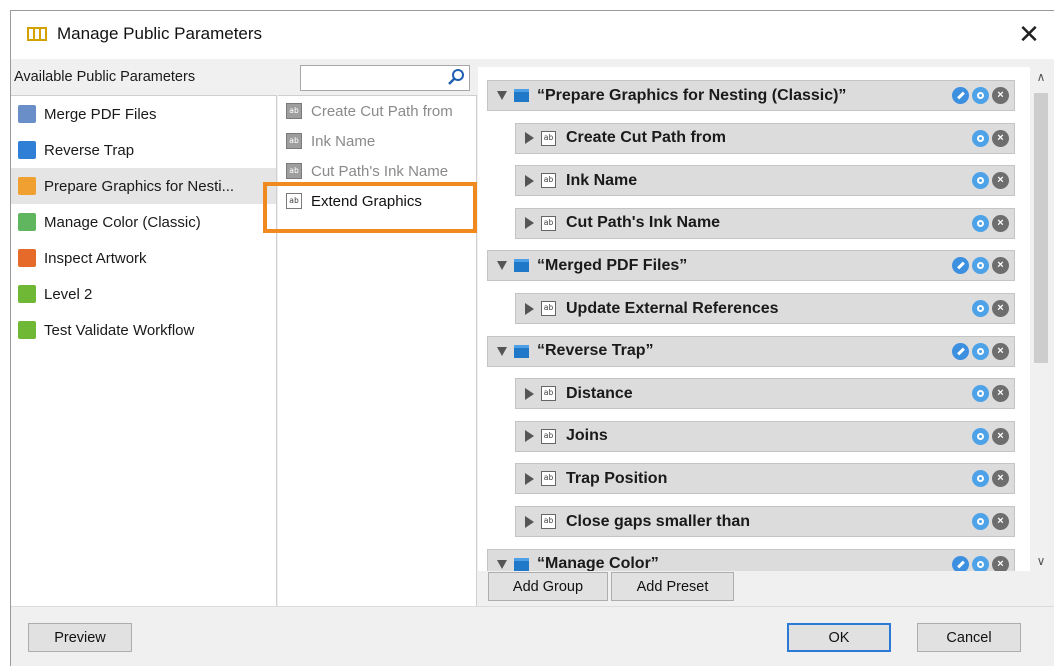 Image resolution: width=1054 pixels, height=666 pixels. What do you see at coordinates (80, 637) in the screenshot?
I see `preview-button: Preview` at bounding box center [80, 637].